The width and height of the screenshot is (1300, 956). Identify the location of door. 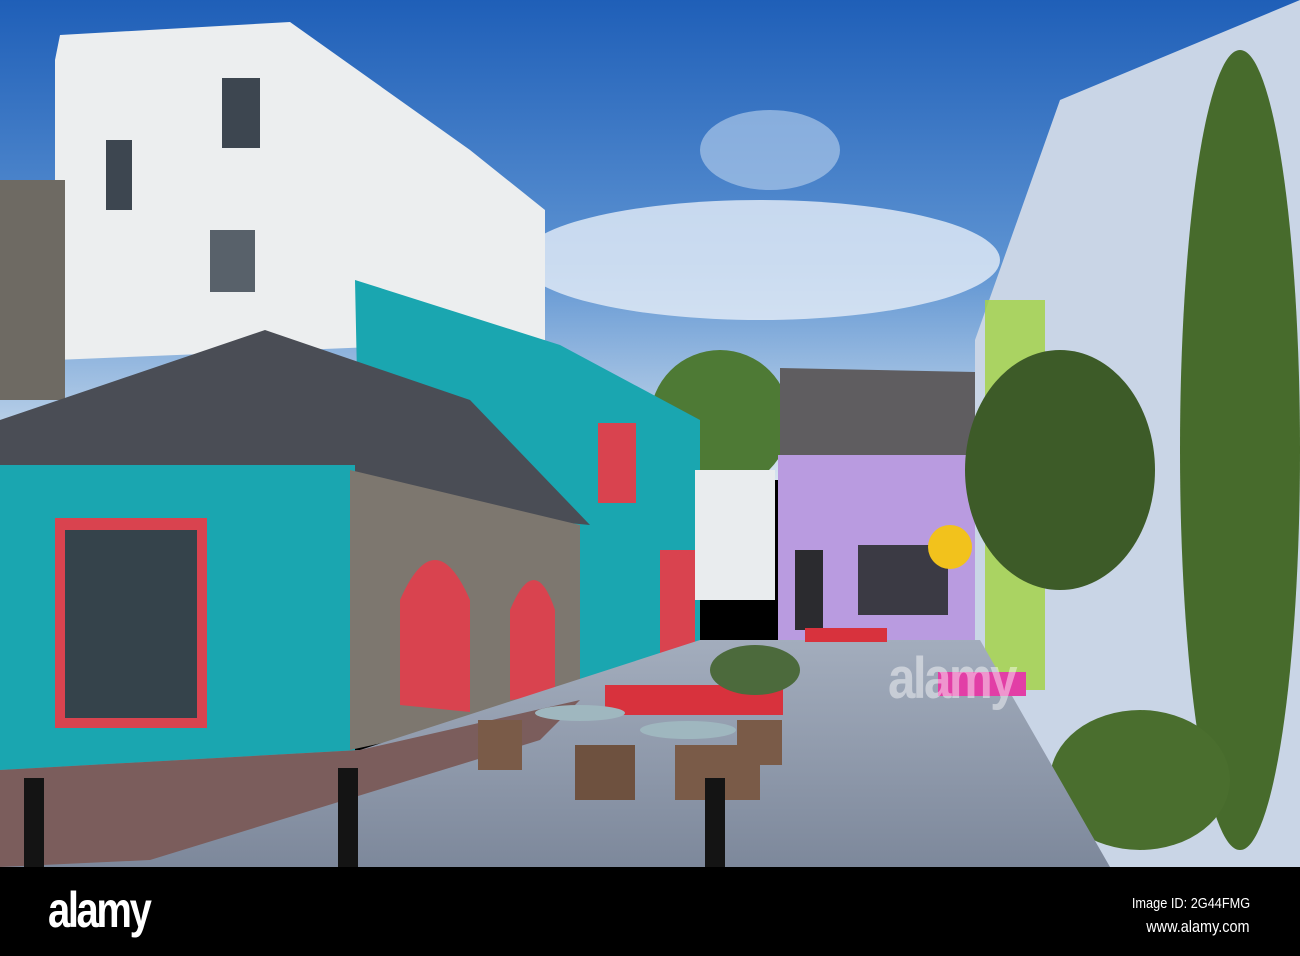
(809, 590).